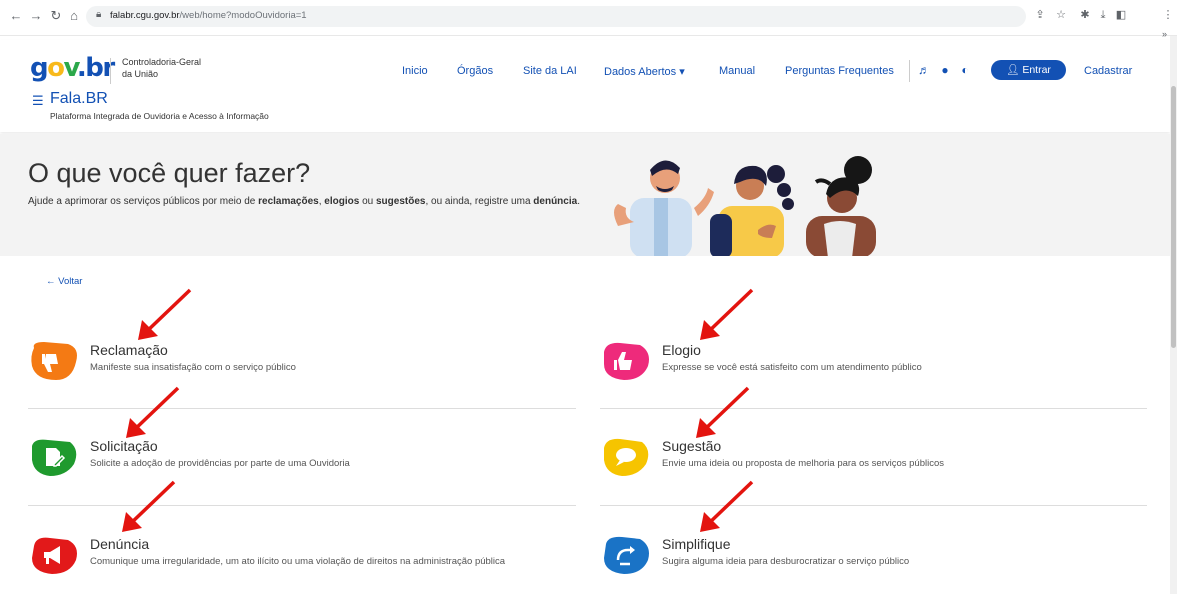 This screenshot has width=1177, height=594. I want to click on home-icon: ⌂, so click(74, 16).